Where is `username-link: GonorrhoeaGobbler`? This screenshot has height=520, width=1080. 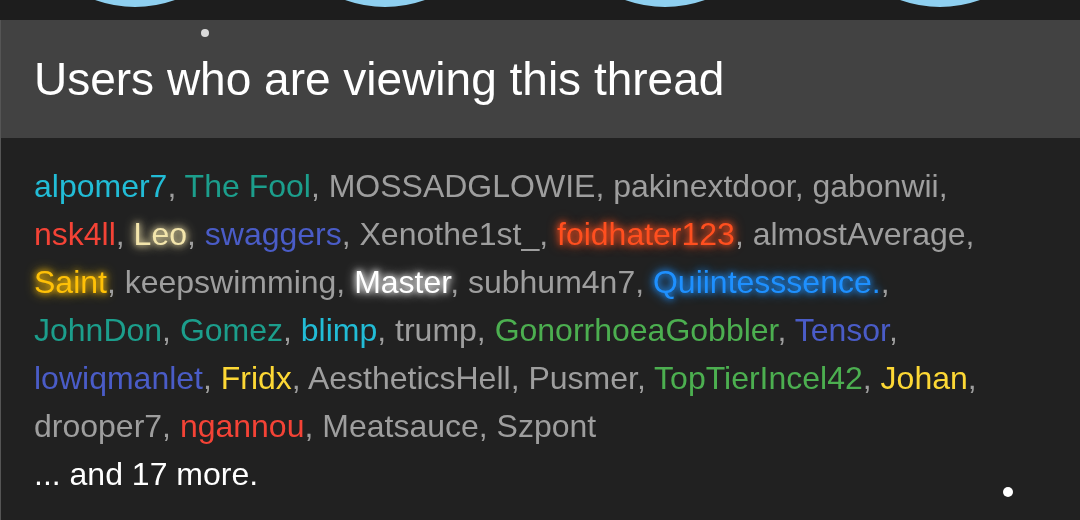 username-link: GonorrhoeaGobbler is located at coordinates (636, 330).